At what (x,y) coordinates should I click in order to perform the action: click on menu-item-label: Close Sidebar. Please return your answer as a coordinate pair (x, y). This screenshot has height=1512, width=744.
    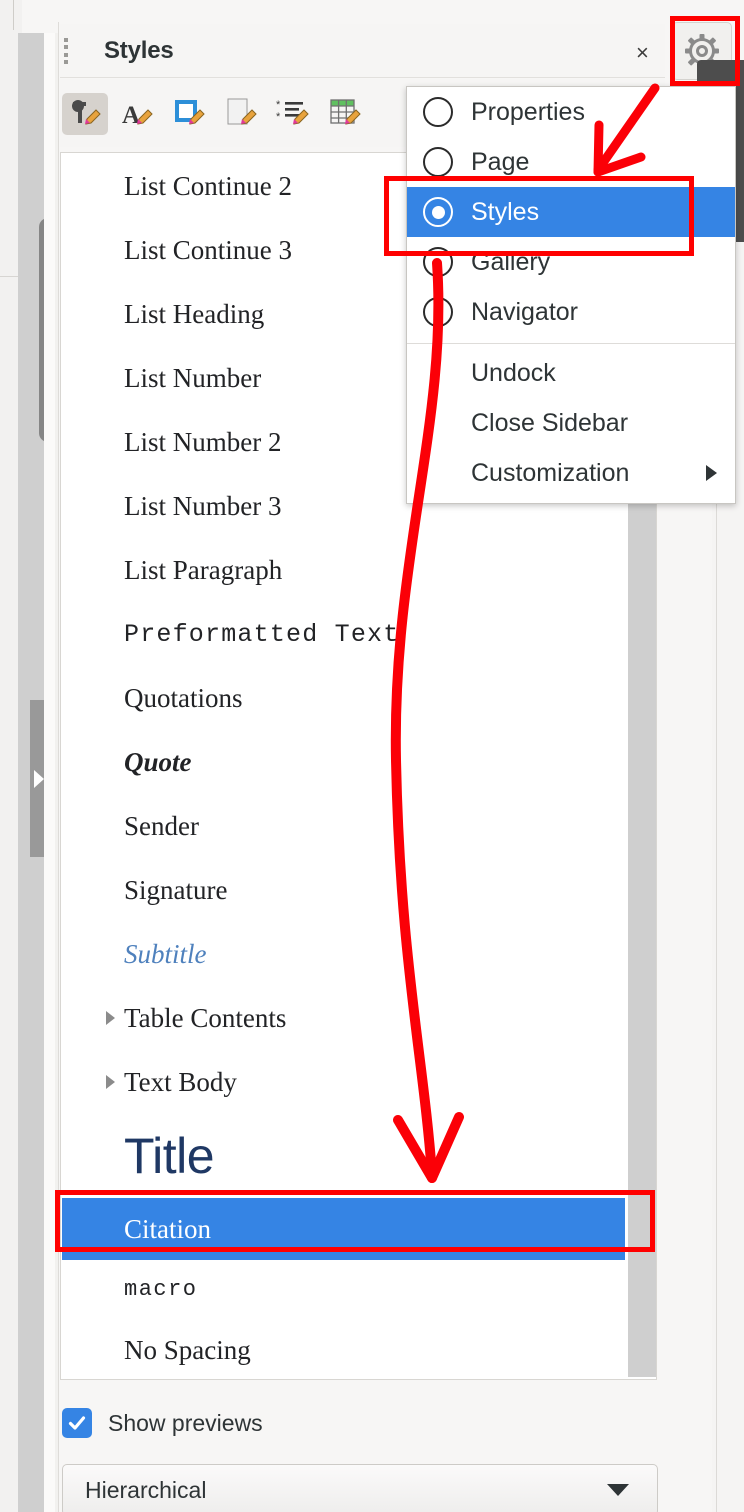
    Looking at the image, I should click on (550, 422).